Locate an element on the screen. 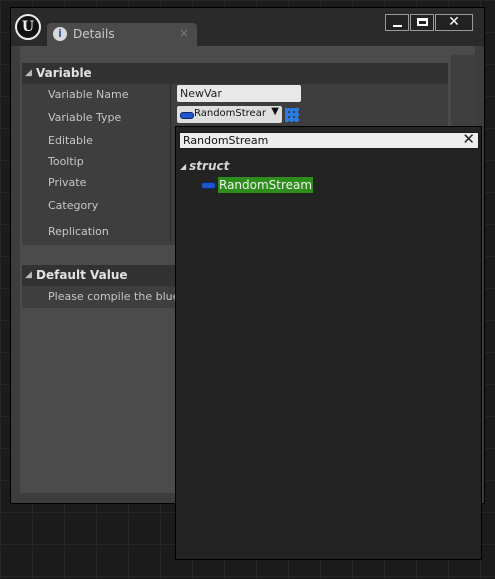 The width and height of the screenshot is (495, 579). maximize-icon is located at coordinates (422, 22).